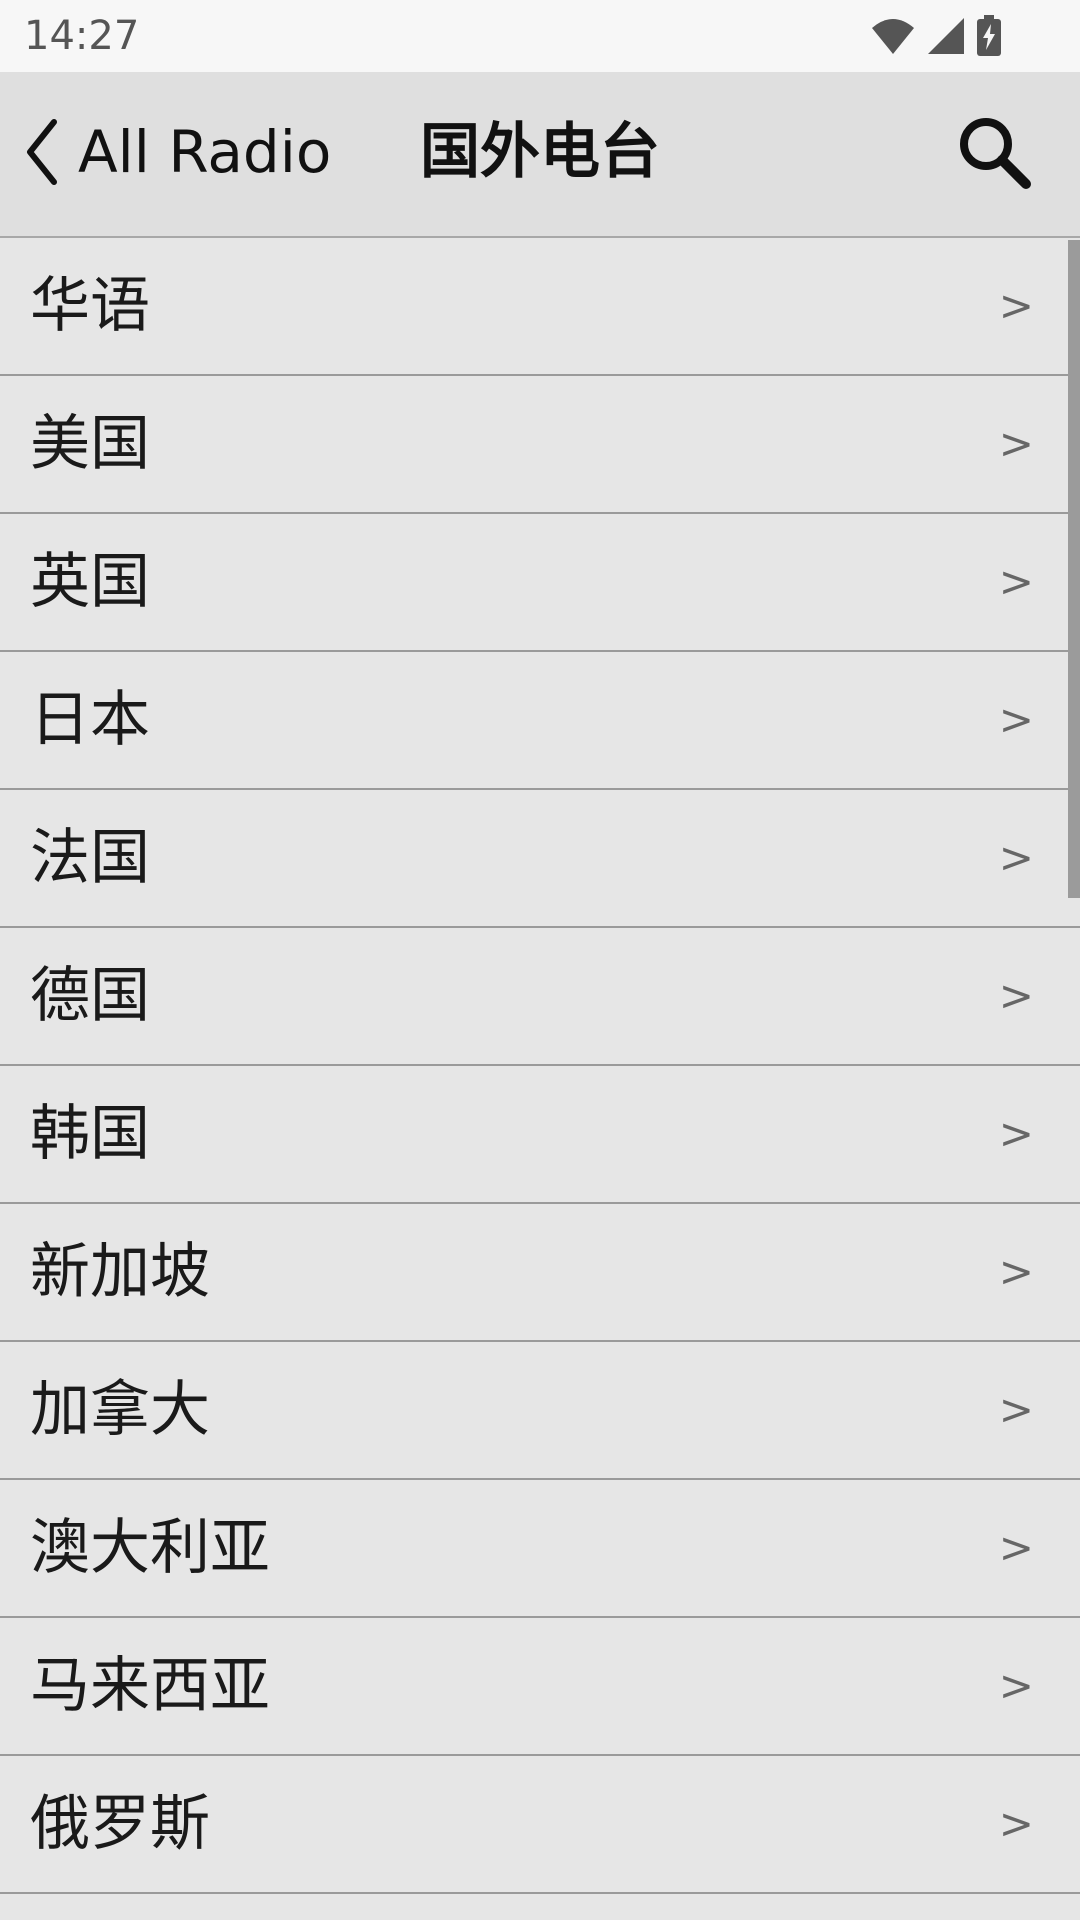 This screenshot has height=1920, width=1080. Describe the element at coordinates (540, 307) in the screenshot. I see `list-item: 华语 >` at that location.